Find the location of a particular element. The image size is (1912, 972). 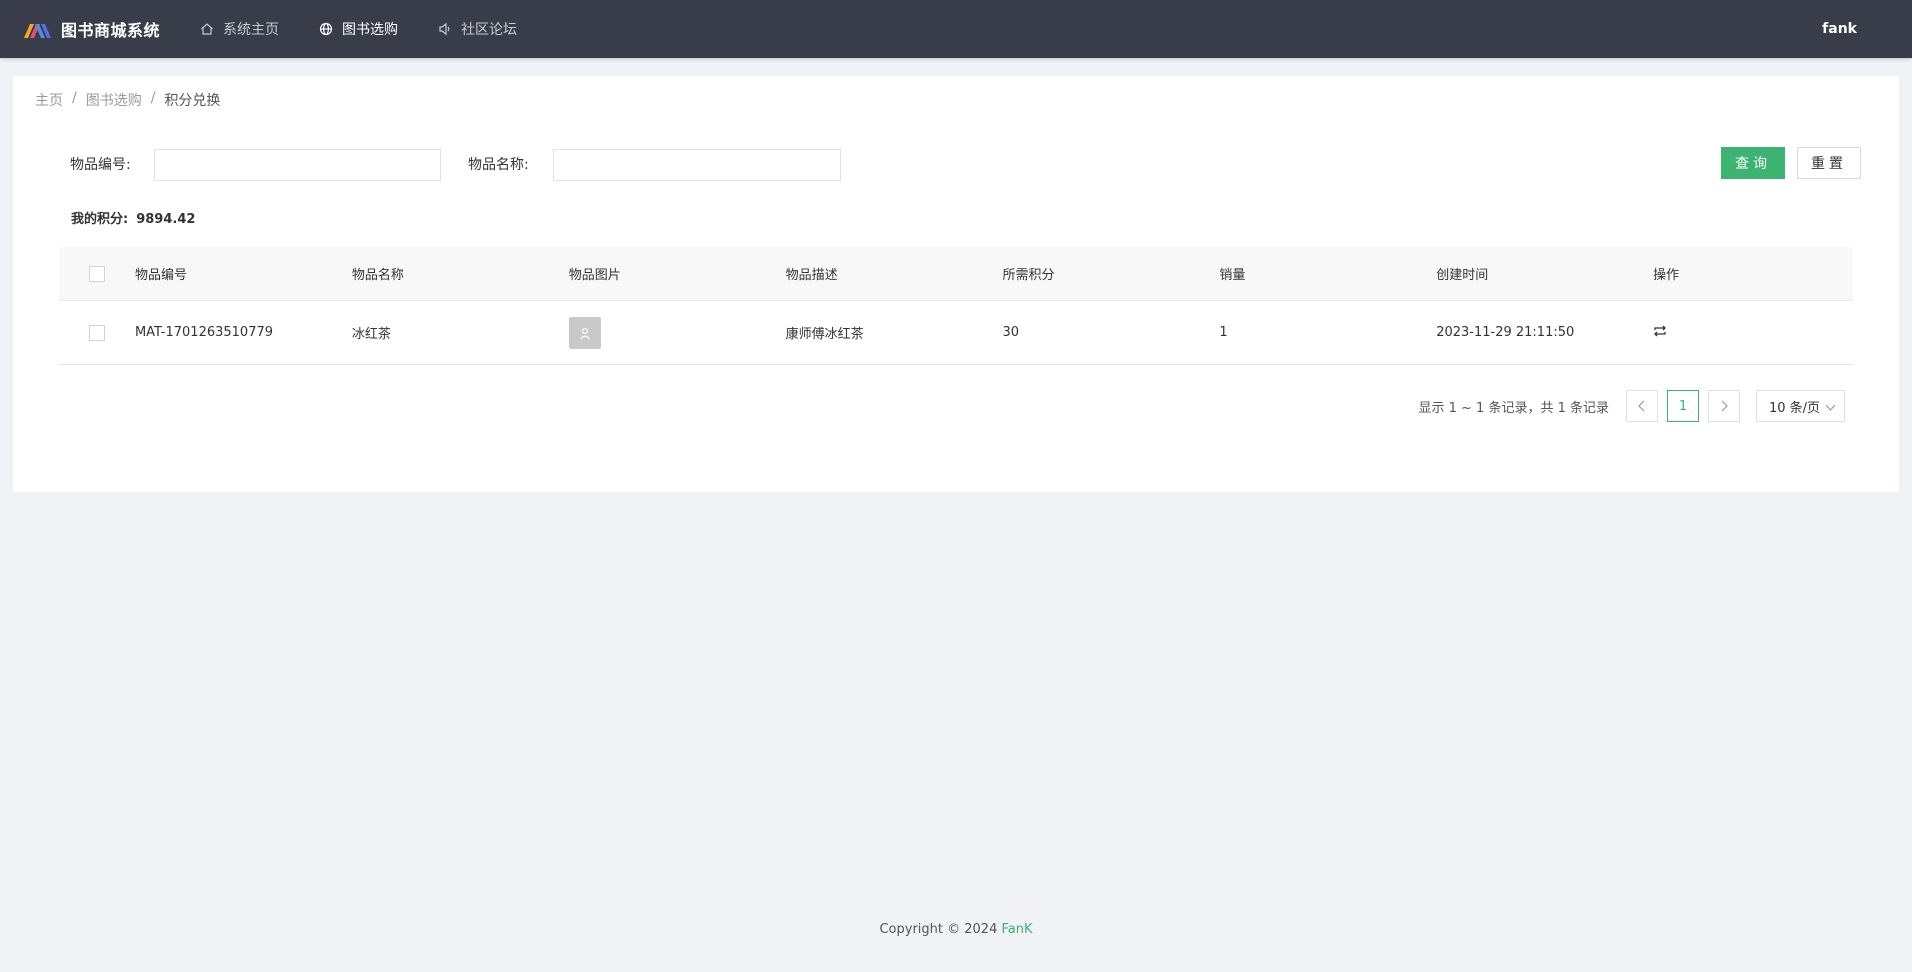

breadcrumb: 主页 / 图书选购 / 积分兑换 is located at coordinates (127, 100).